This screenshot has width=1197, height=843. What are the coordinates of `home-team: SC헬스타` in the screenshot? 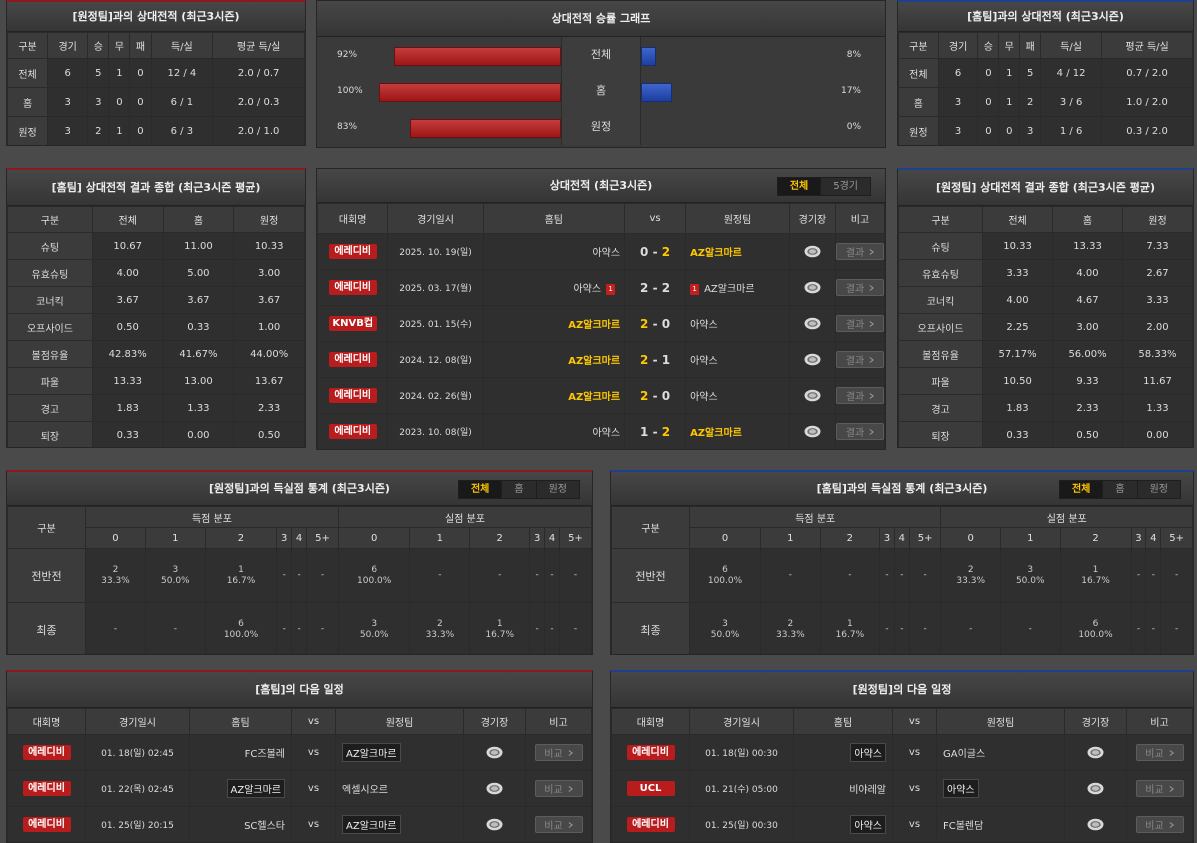 It's located at (264, 826).